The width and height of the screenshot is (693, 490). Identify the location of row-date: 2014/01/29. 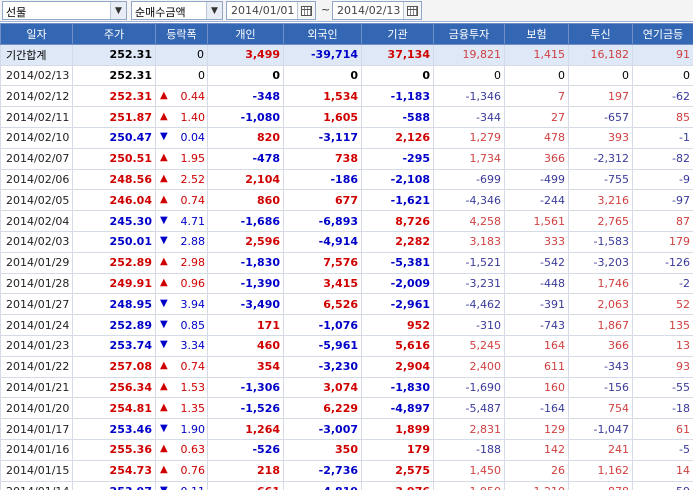
(36, 262).